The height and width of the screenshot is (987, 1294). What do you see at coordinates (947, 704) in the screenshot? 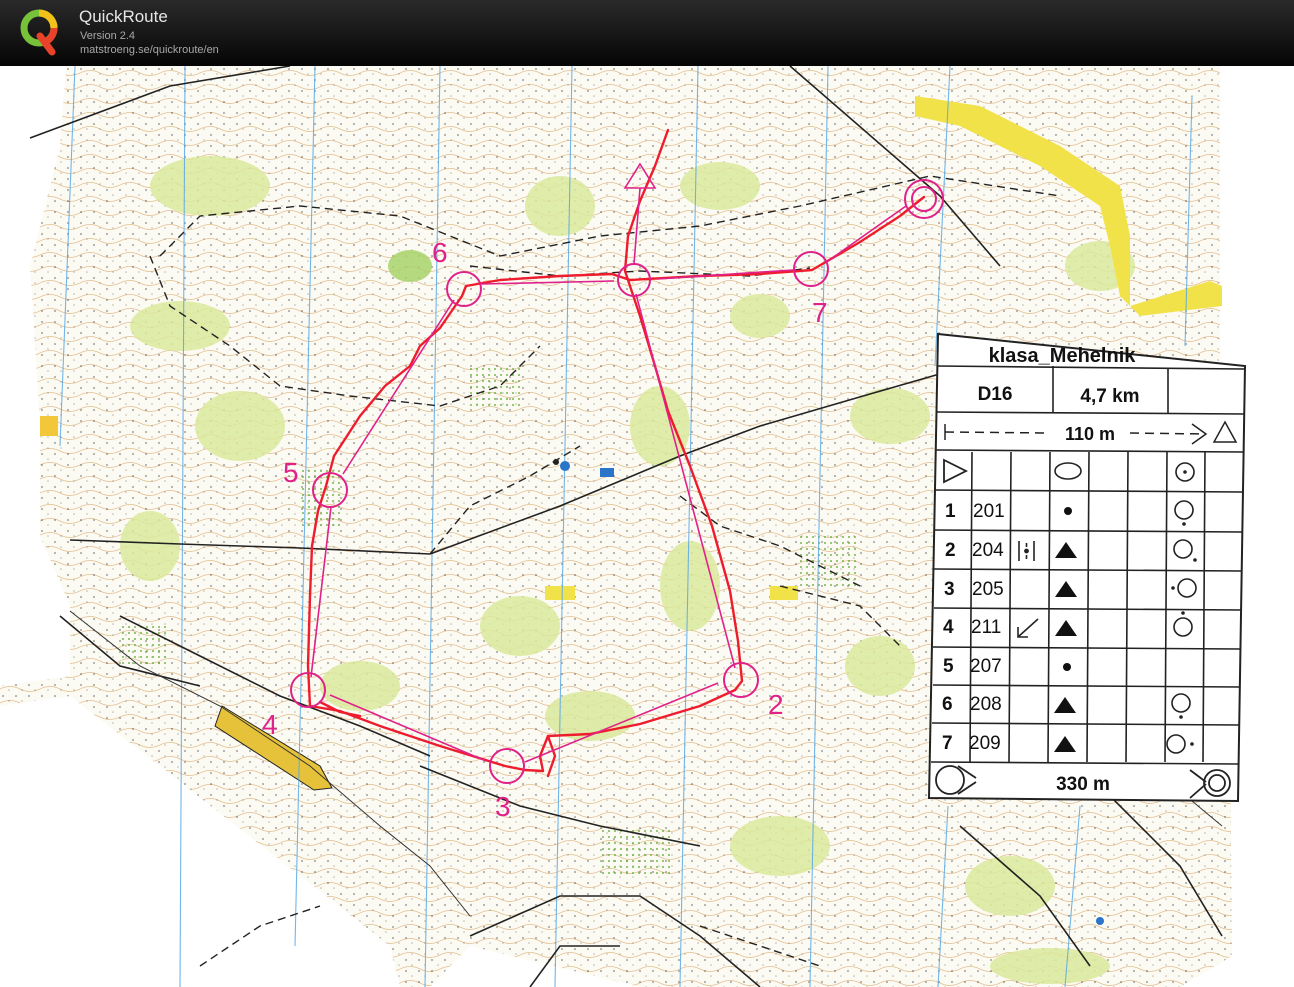
I see `control-num-6: 6` at bounding box center [947, 704].